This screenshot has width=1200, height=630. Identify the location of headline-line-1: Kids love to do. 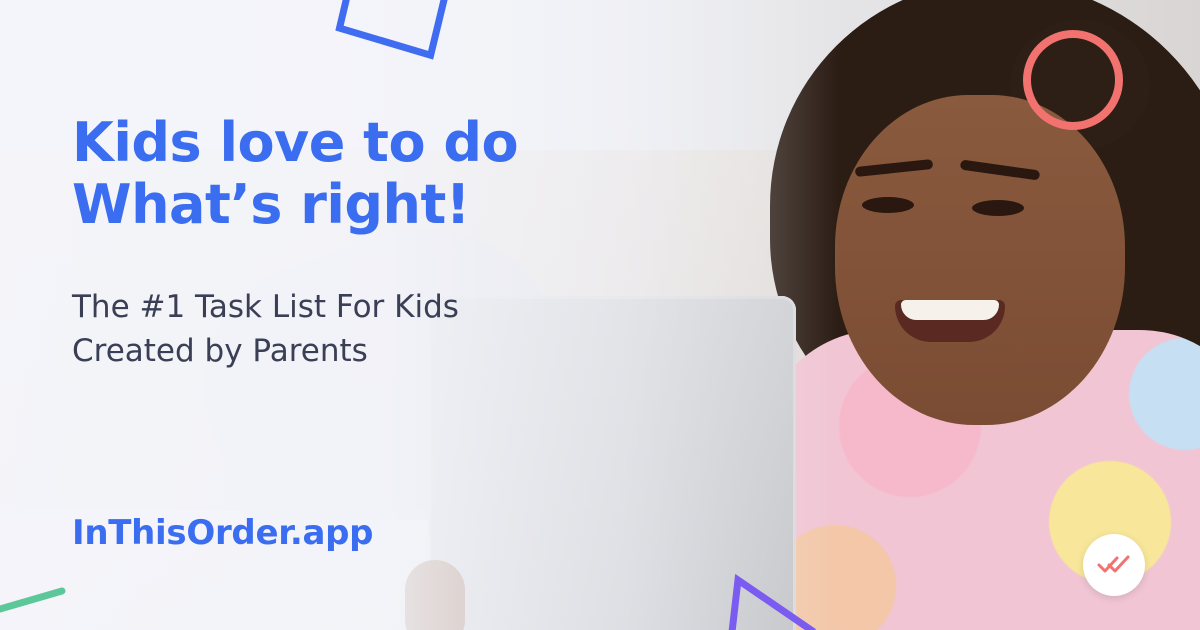
(295, 142).